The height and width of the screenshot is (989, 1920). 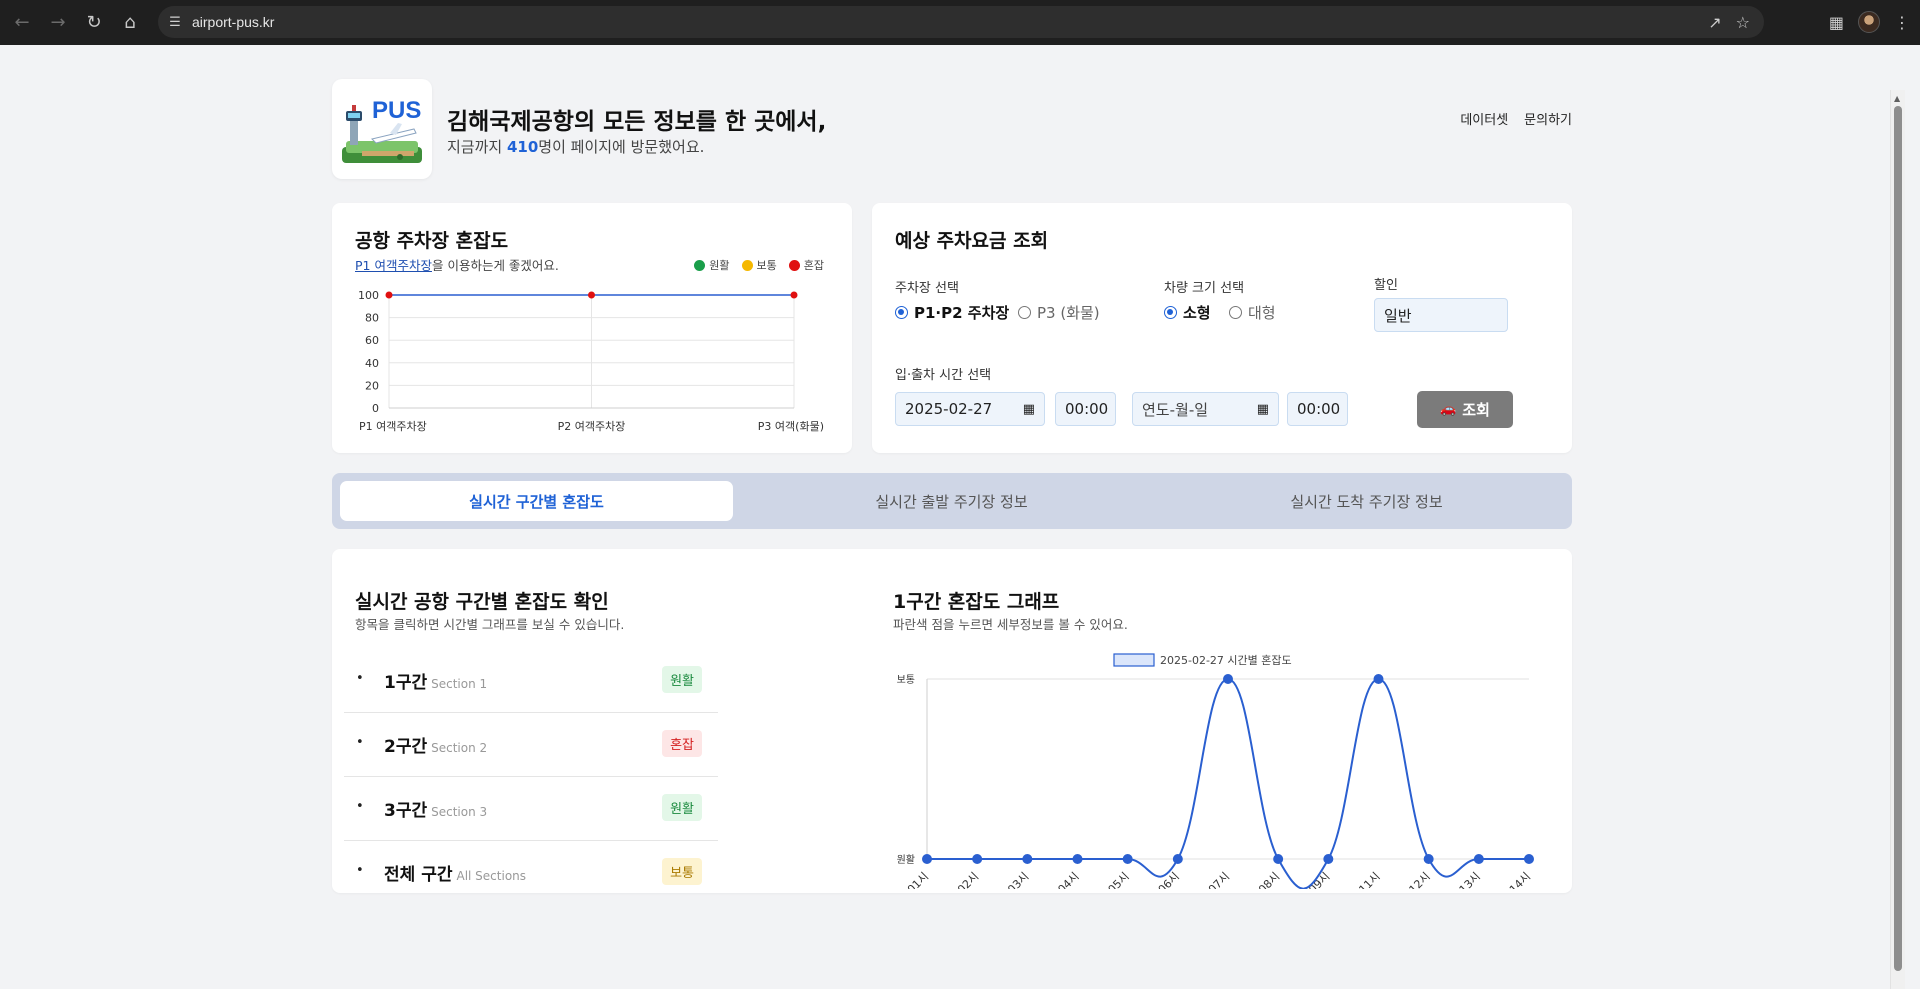 I want to click on scroll-up-icon: ▲, so click(x=1897, y=98).